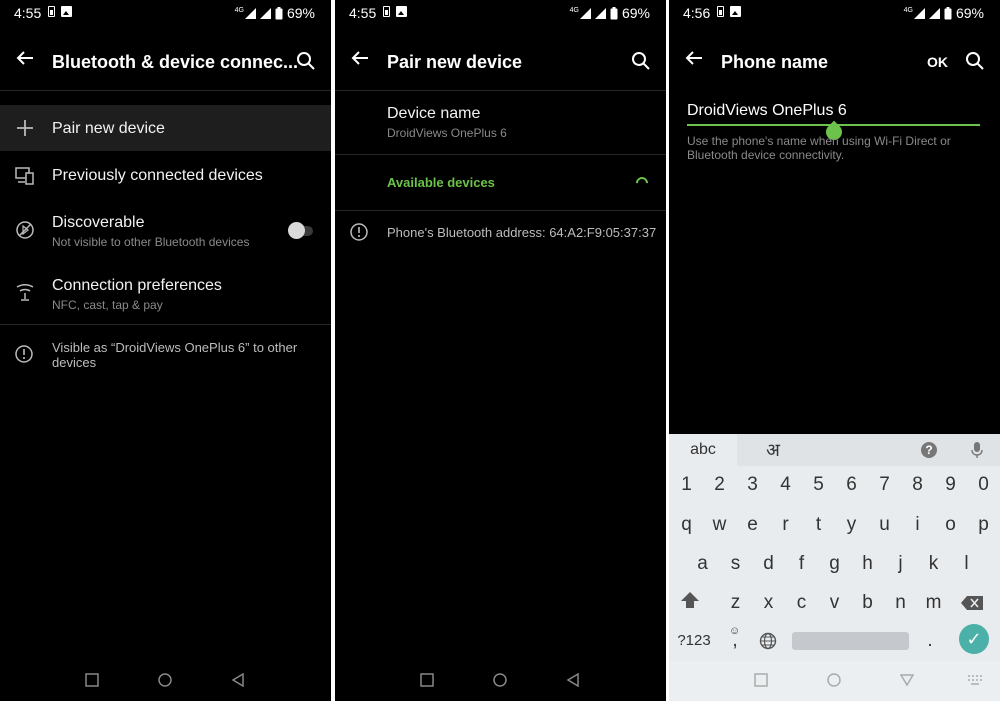 Image resolution: width=1000 pixels, height=701 pixels. I want to click on network-type-label: 4G, so click(239, 10).